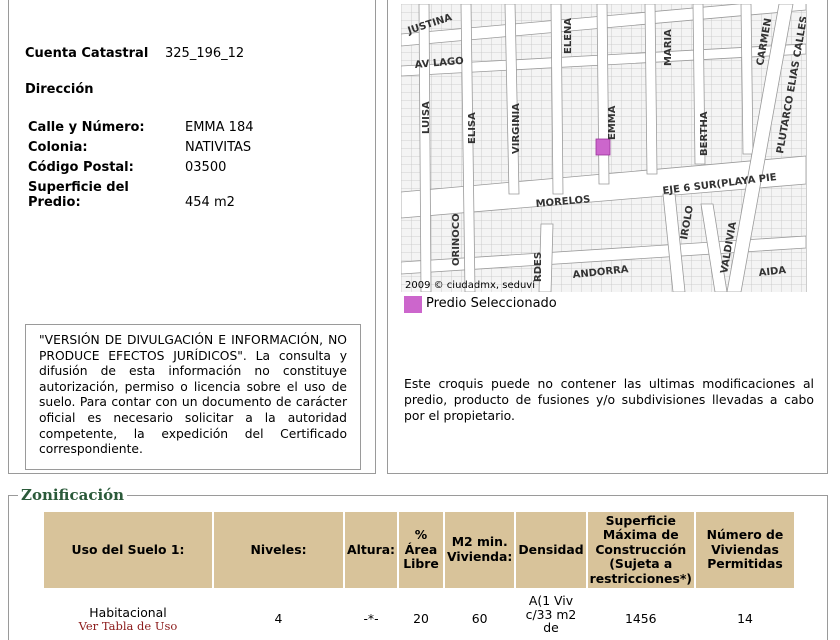  What do you see at coordinates (218, 147) in the screenshot?
I see `field-colonia-value: NATIVITAS` at bounding box center [218, 147].